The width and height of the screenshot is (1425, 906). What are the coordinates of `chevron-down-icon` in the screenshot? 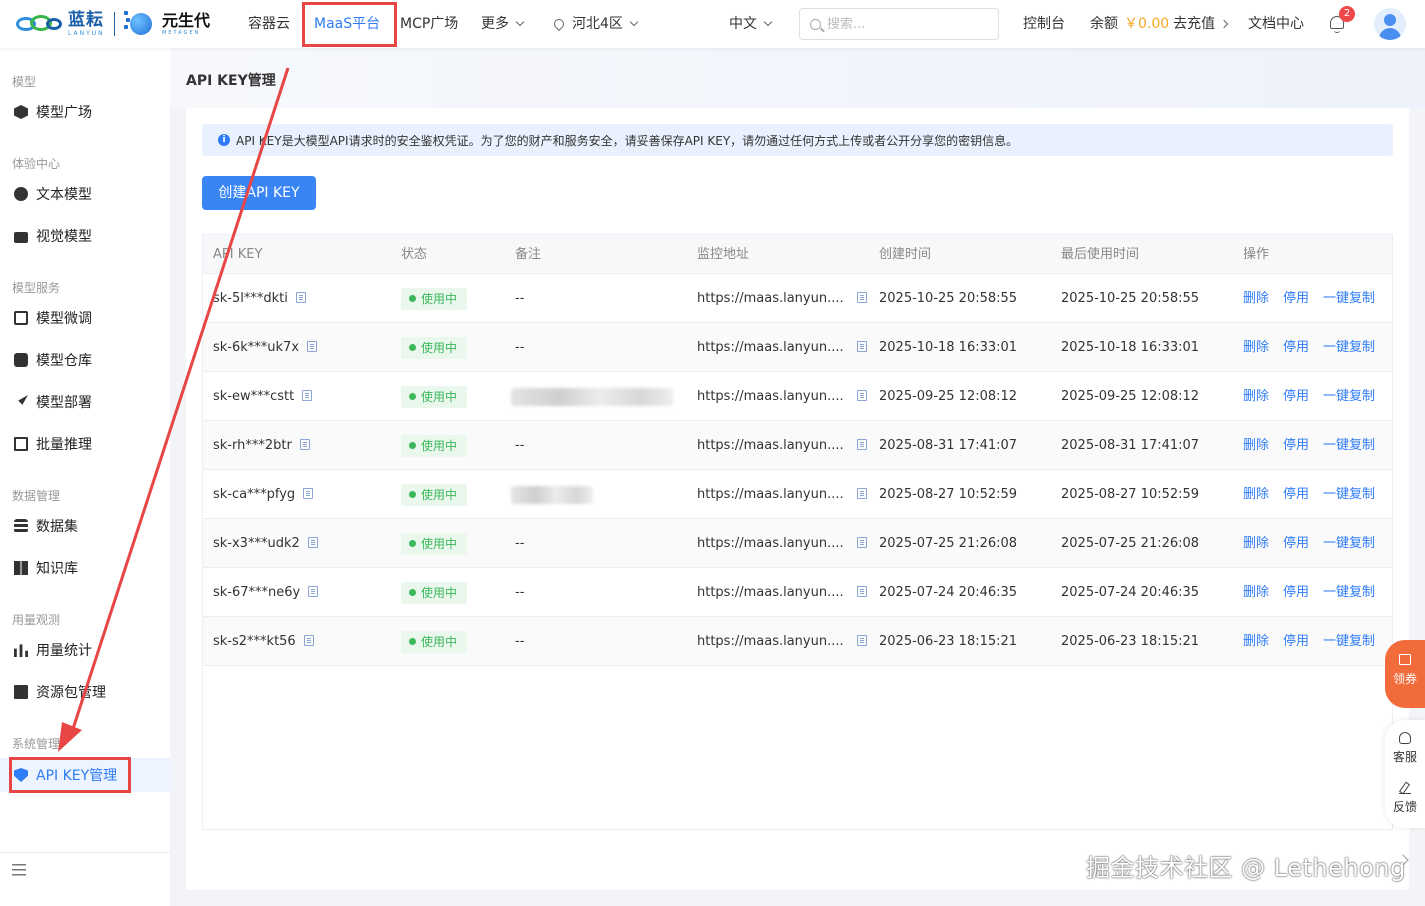 It's located at (634, 22).